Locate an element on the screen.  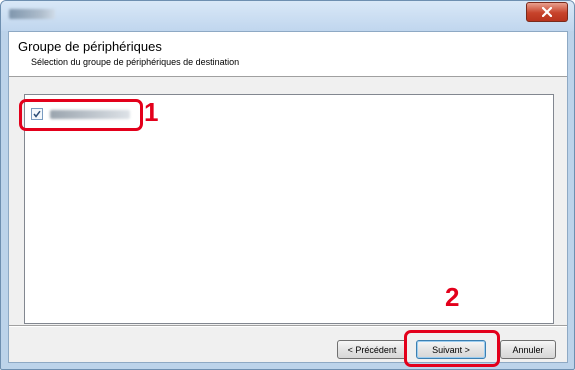
step2-highlight is located at coordinates (452, 348).